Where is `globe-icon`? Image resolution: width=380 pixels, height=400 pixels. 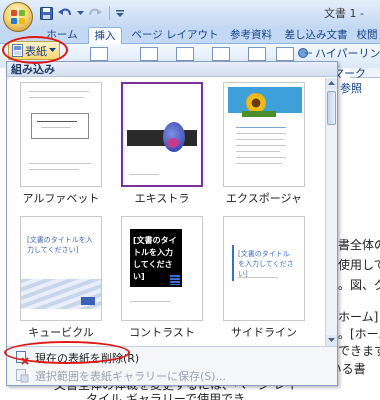
globe-icon is located at coordinates (305, 53).